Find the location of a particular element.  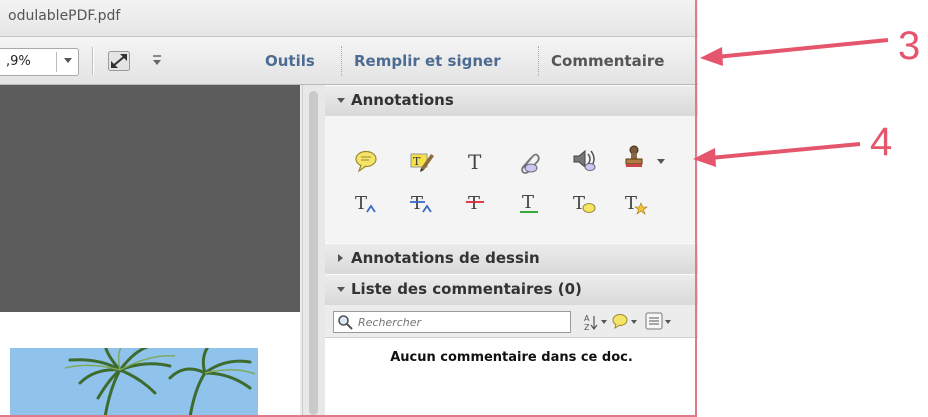

fill-sign-button: Remplir et signer is located at coordinates (427, 61).